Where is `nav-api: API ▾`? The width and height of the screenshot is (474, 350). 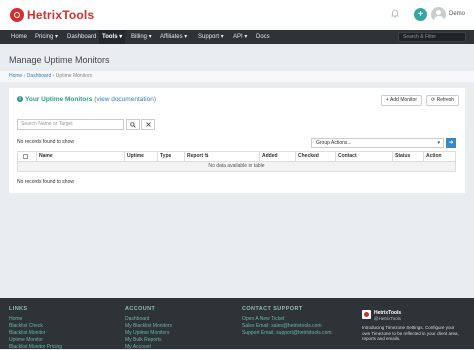
nav-api: API ▾ is located at coordinates (240, 37).